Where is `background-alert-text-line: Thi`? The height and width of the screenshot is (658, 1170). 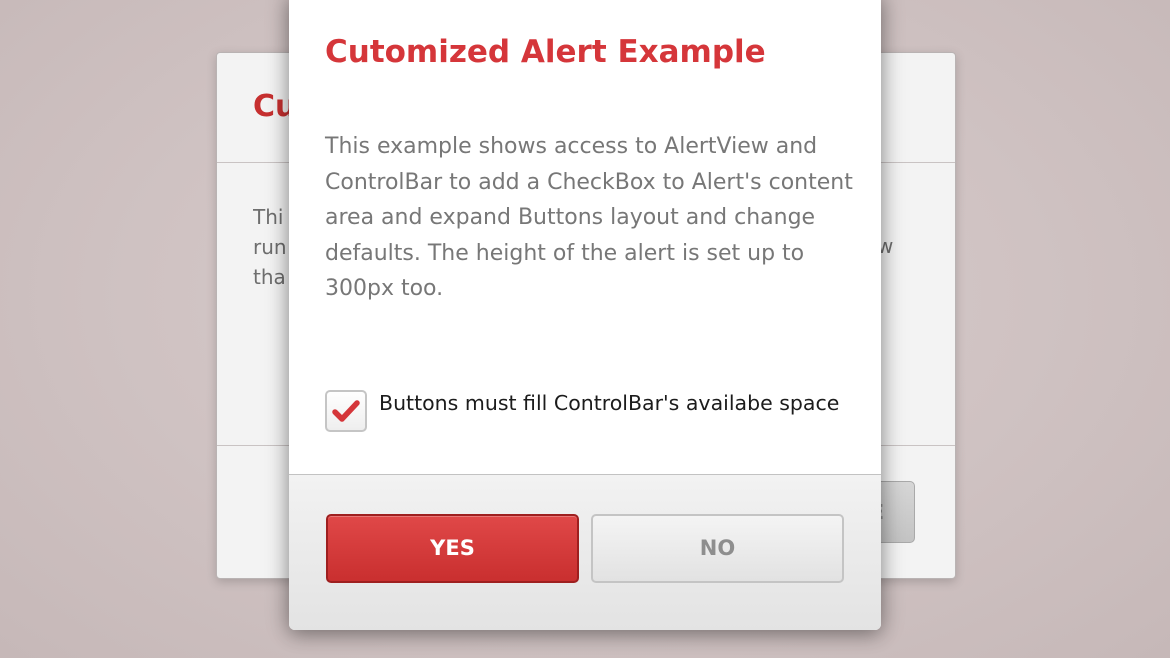
background-alert-text-line: Thi is located at coordinates (268, 217).